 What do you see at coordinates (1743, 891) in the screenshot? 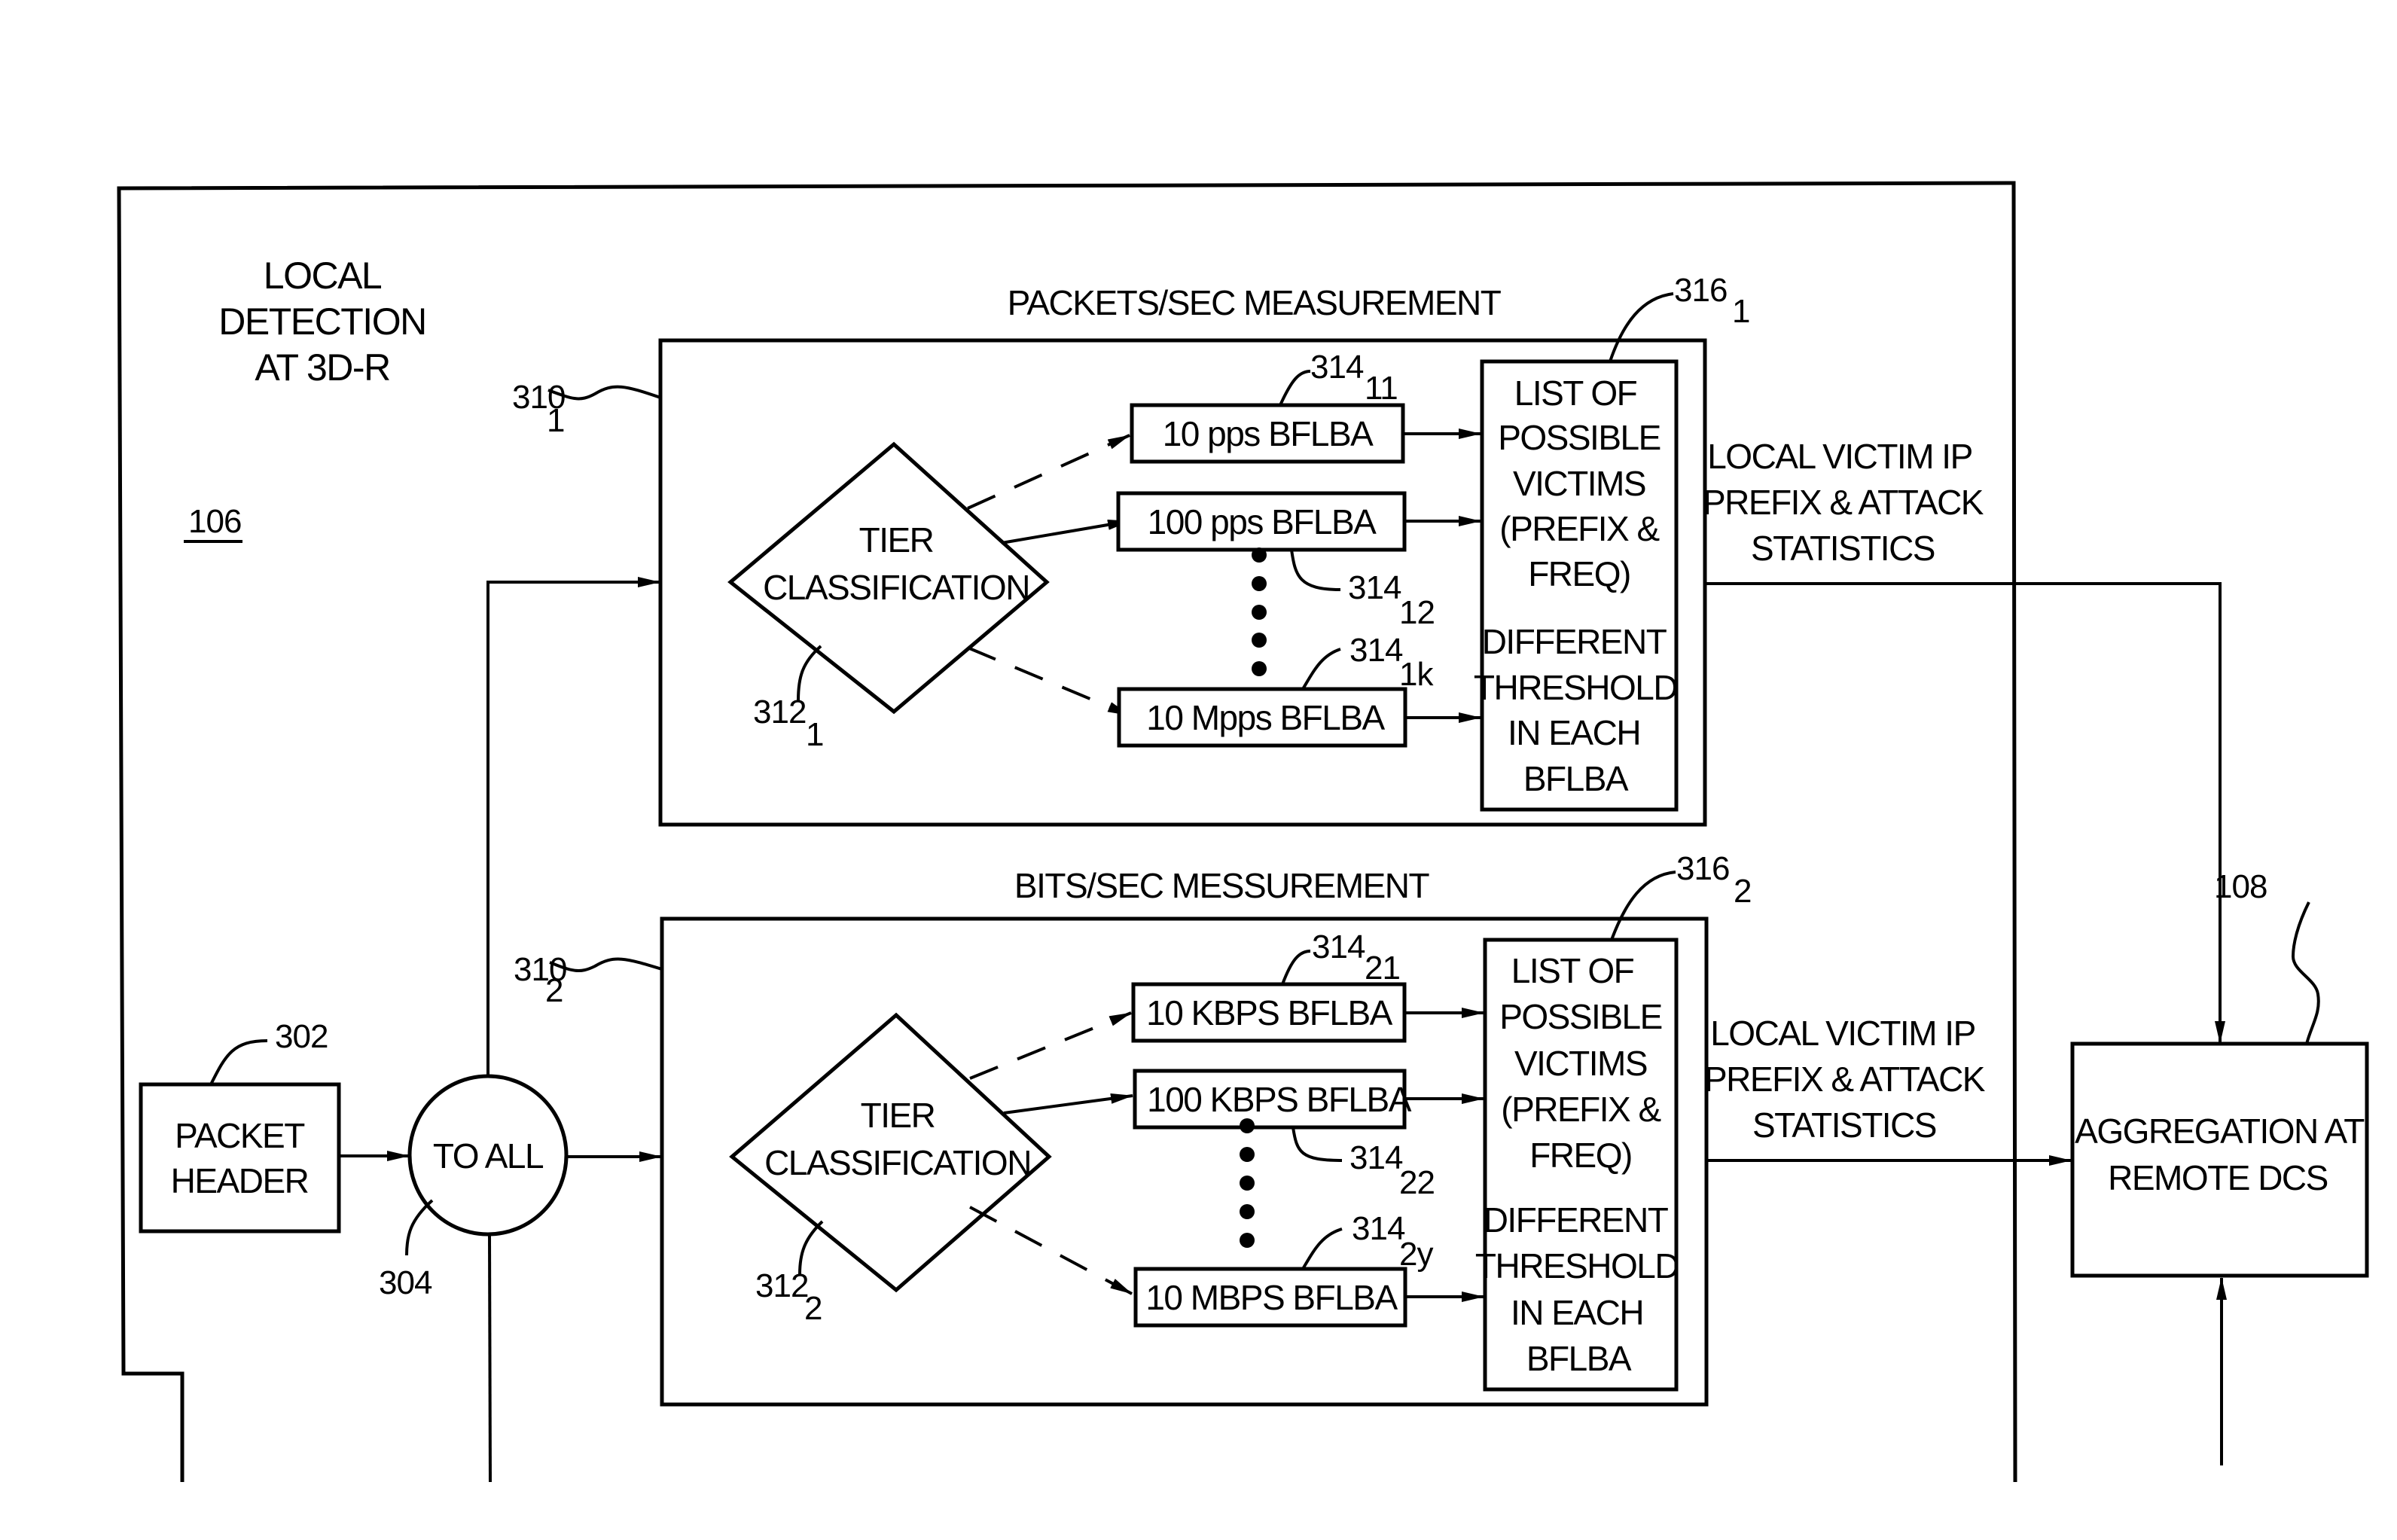
I see `ref-316-2-sub: 2` at bounding box center [1743, 891].